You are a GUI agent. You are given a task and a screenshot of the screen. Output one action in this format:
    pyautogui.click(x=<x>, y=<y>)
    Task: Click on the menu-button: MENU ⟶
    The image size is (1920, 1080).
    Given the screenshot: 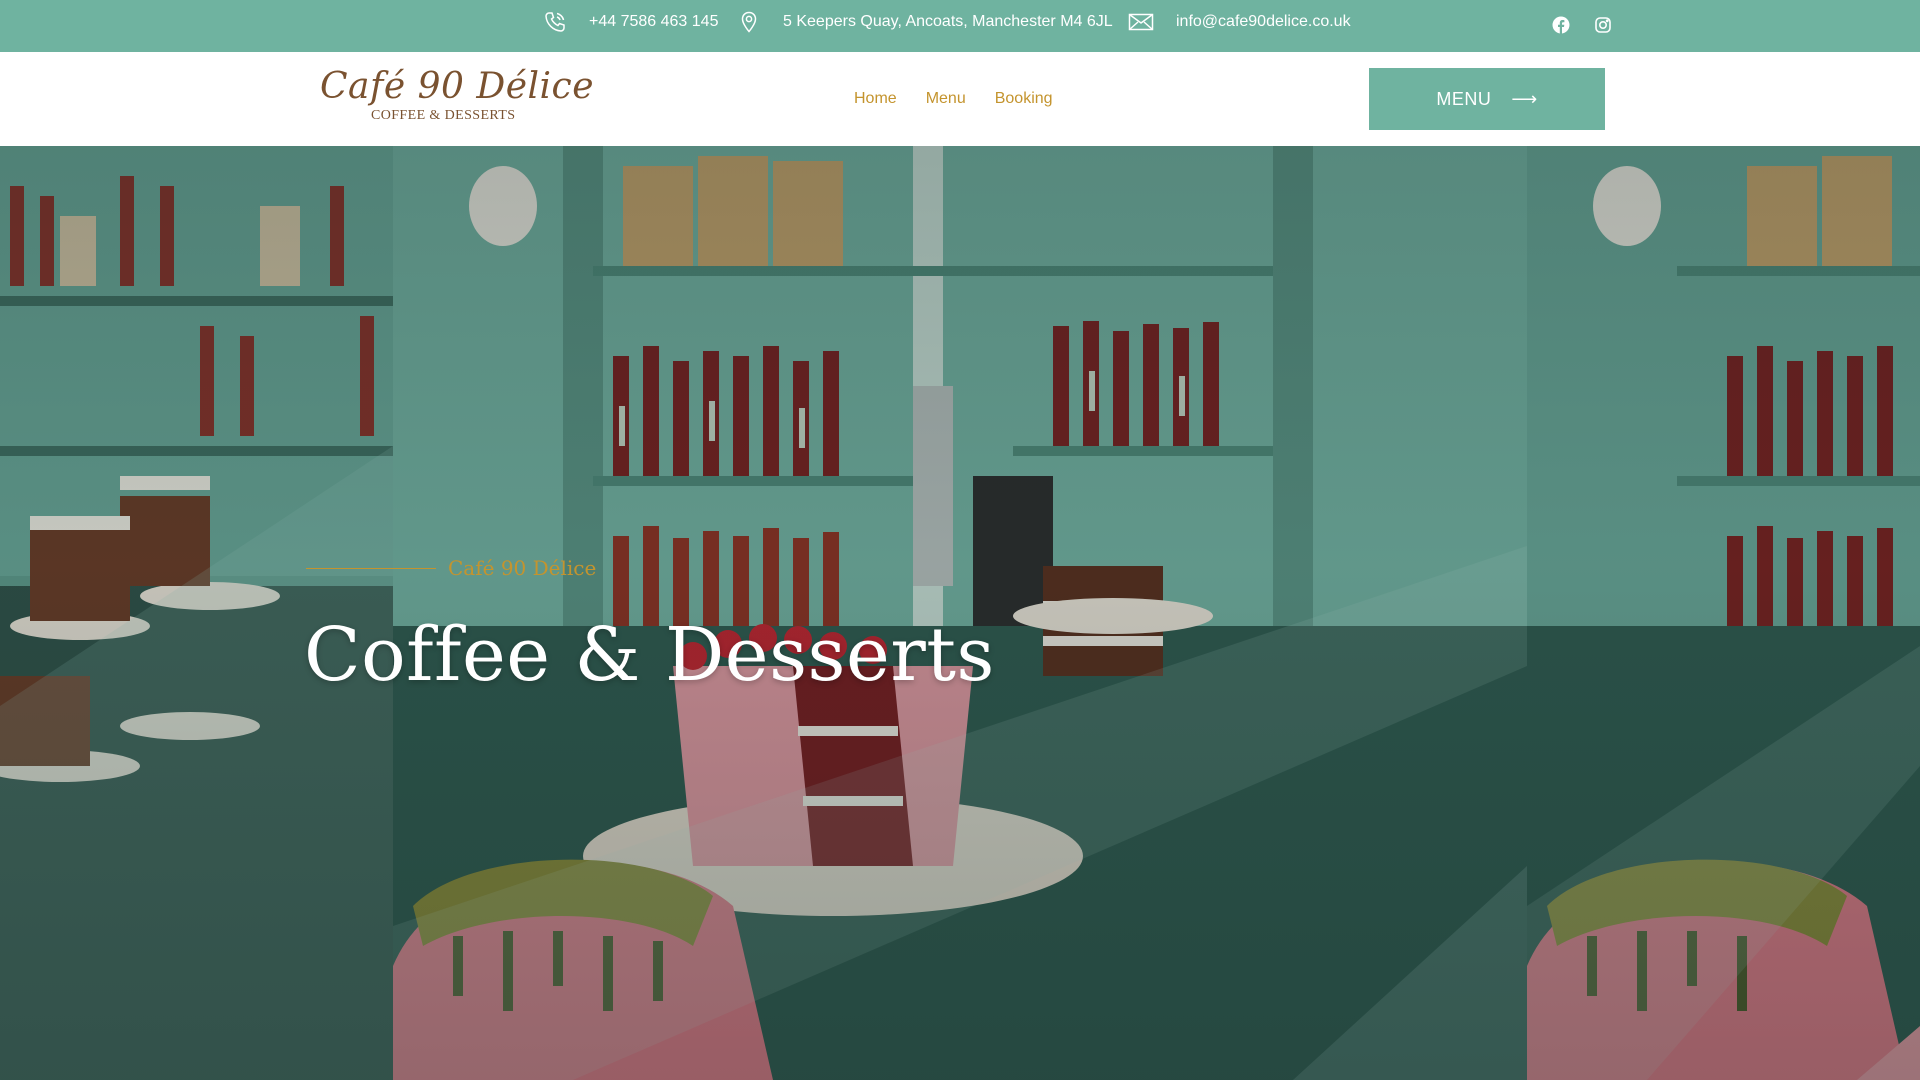 What is the action you would take?
    pyautogui.click(x=1487, y=99)
    